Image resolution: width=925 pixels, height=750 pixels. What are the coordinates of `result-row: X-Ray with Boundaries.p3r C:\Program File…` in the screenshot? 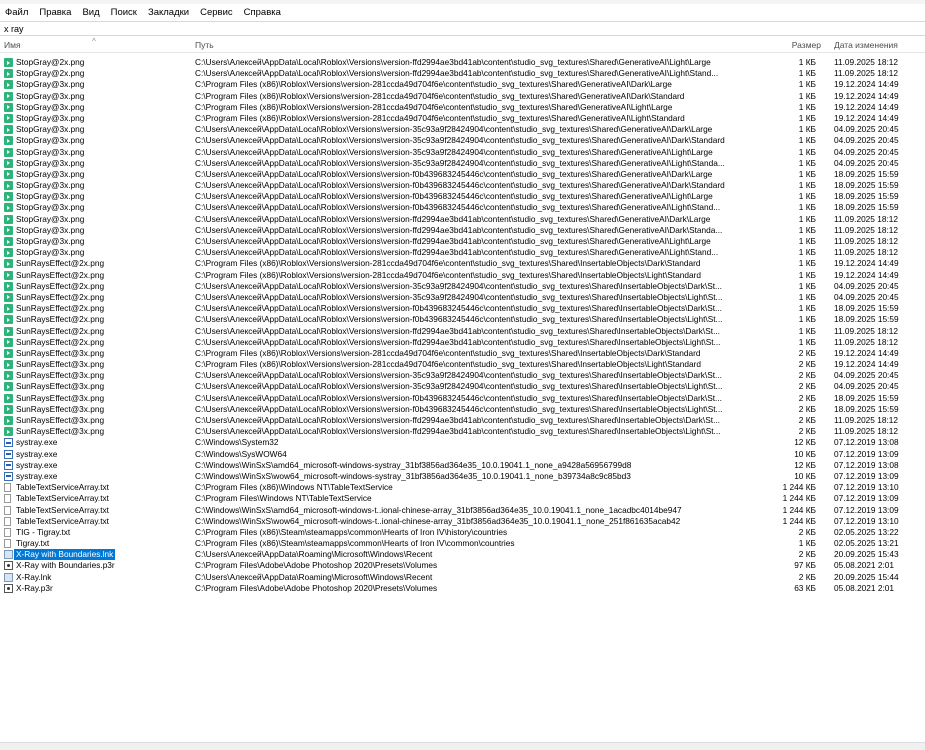 It's located at (462, 565).